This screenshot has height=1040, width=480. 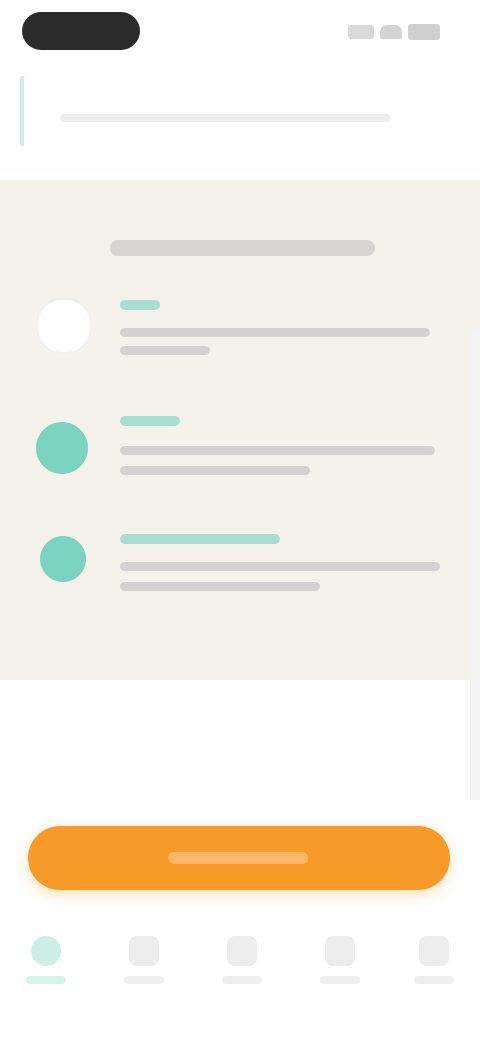 What do you see at coordinates (46, 970) in the screenshot?
I see `tab-home` at bounding box center [46, 970].